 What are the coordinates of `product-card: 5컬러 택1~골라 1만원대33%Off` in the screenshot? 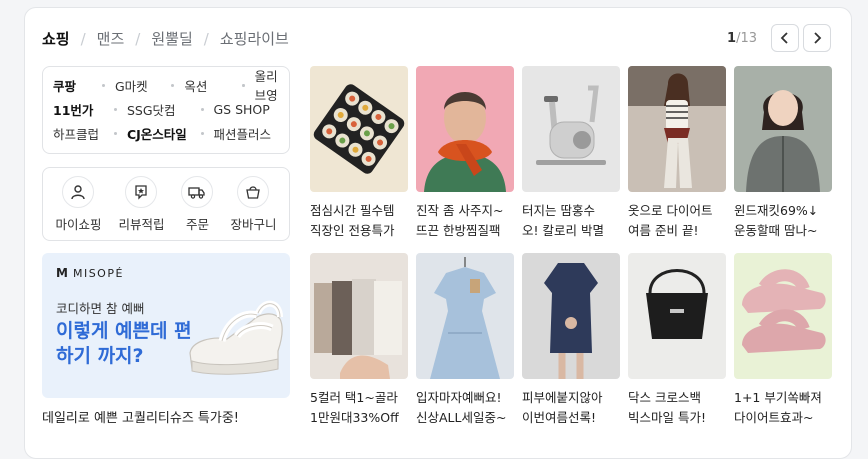 It's located at (359, 340).